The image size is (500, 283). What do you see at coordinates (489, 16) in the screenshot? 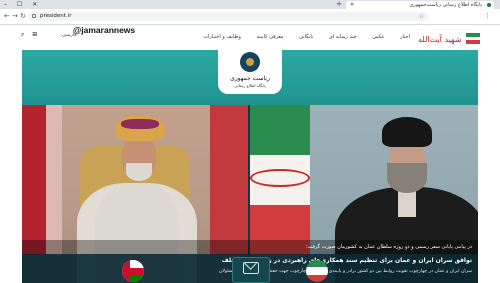
I see `extensions-icon: ⋮` at bounding box center [489, 16].